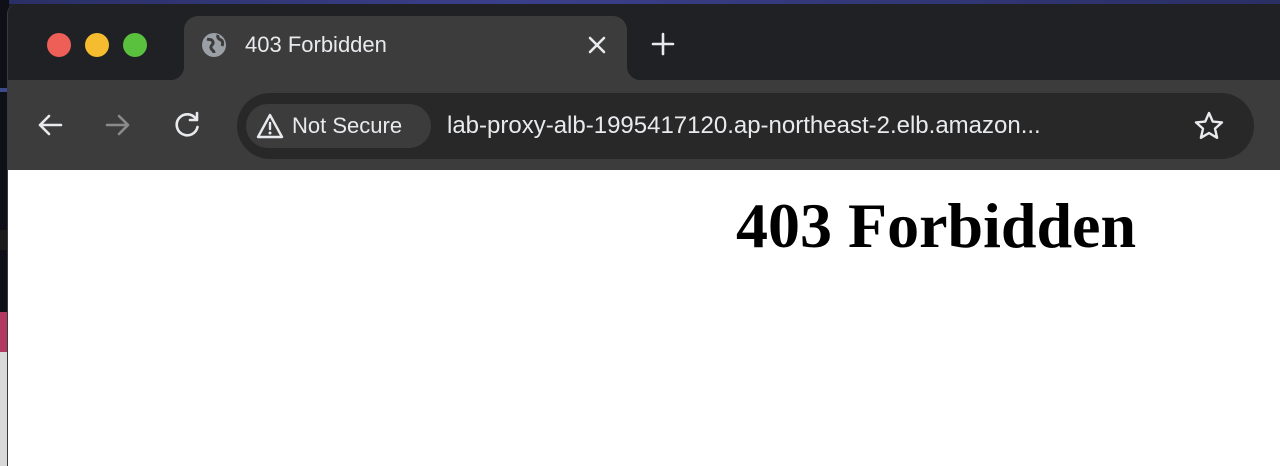 Image resolution: width=1280 pixels, height=466 pixels. What do you see at coordinates (597, 45) in the screenshot?
I see `close-icon` at bounding box center [597, 45].